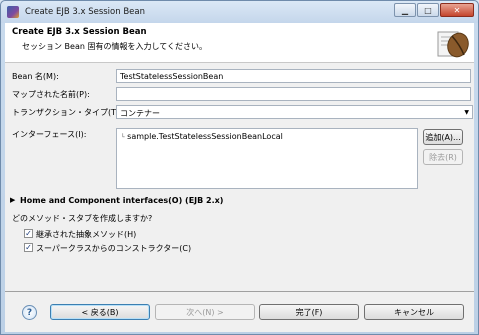  Describe the element at coordinates (443, 157) in the screenshot. I see `remove-button: 除去(R)` at that location.